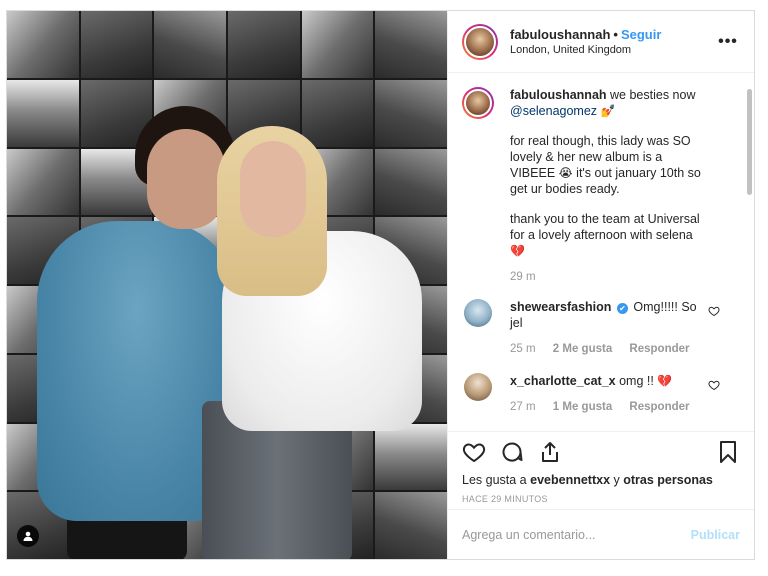 The height and width of the screenshot is (576, 768). What do you see at coordinates (550, 452) in the screenshot?
I see `share-icon` at bounding box center [550, 452].